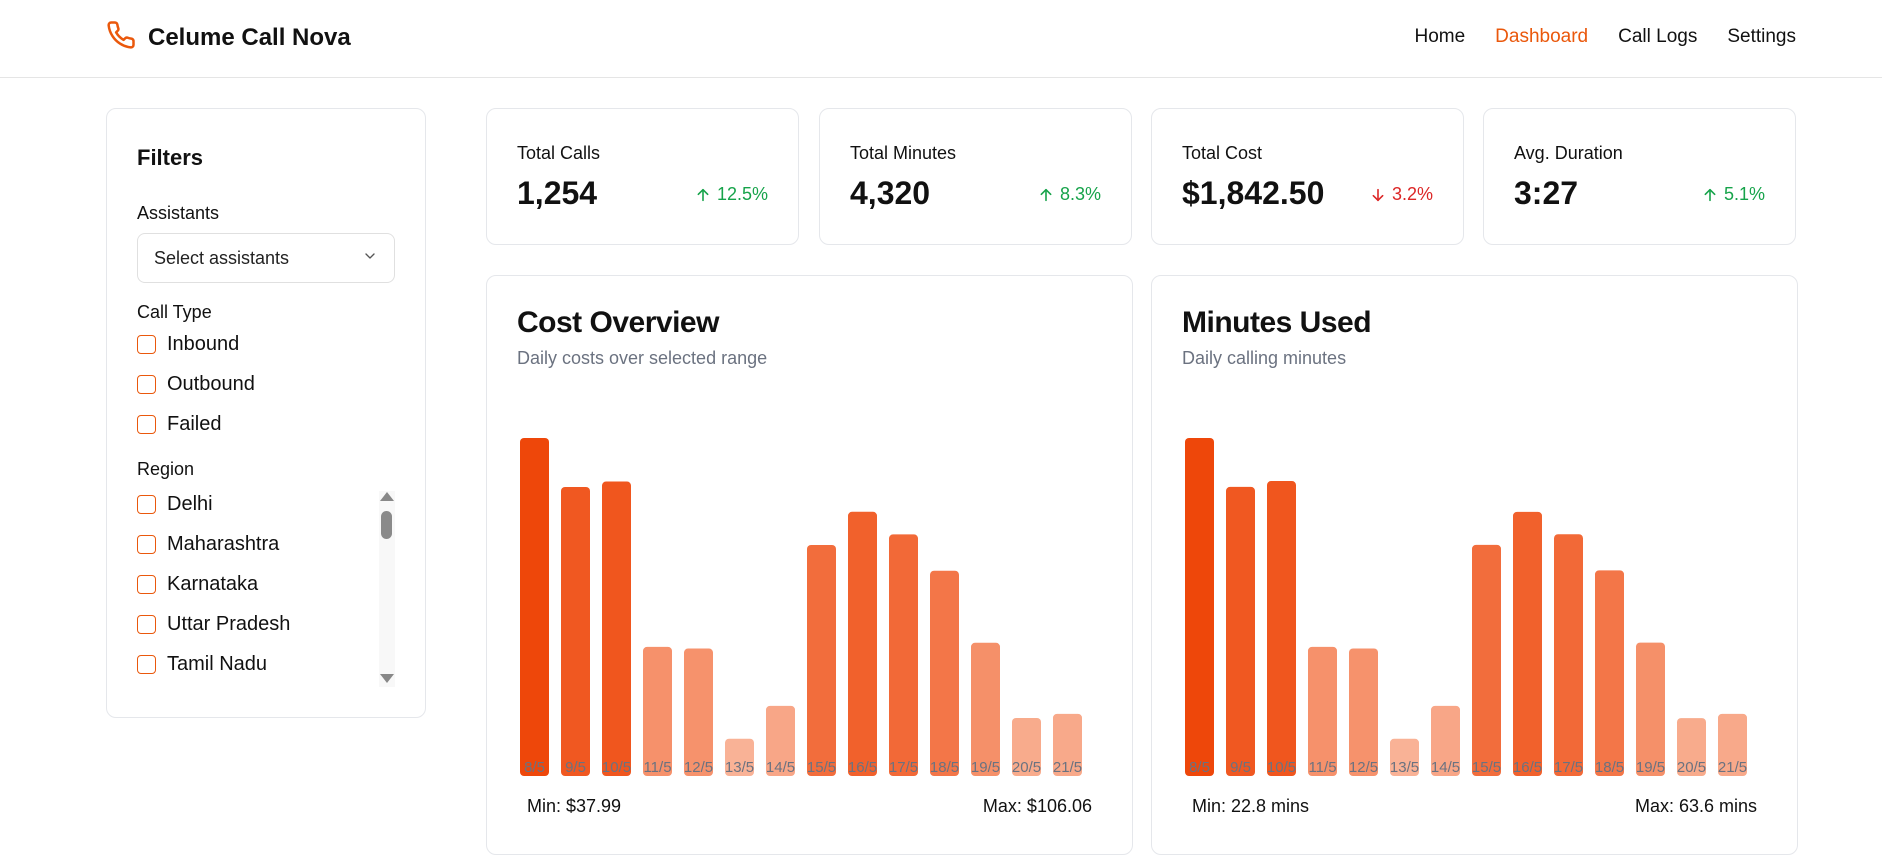 The width and height of the screenshot is (1882, 855). I want to click on filters-title: Filters, so click(170, 157).